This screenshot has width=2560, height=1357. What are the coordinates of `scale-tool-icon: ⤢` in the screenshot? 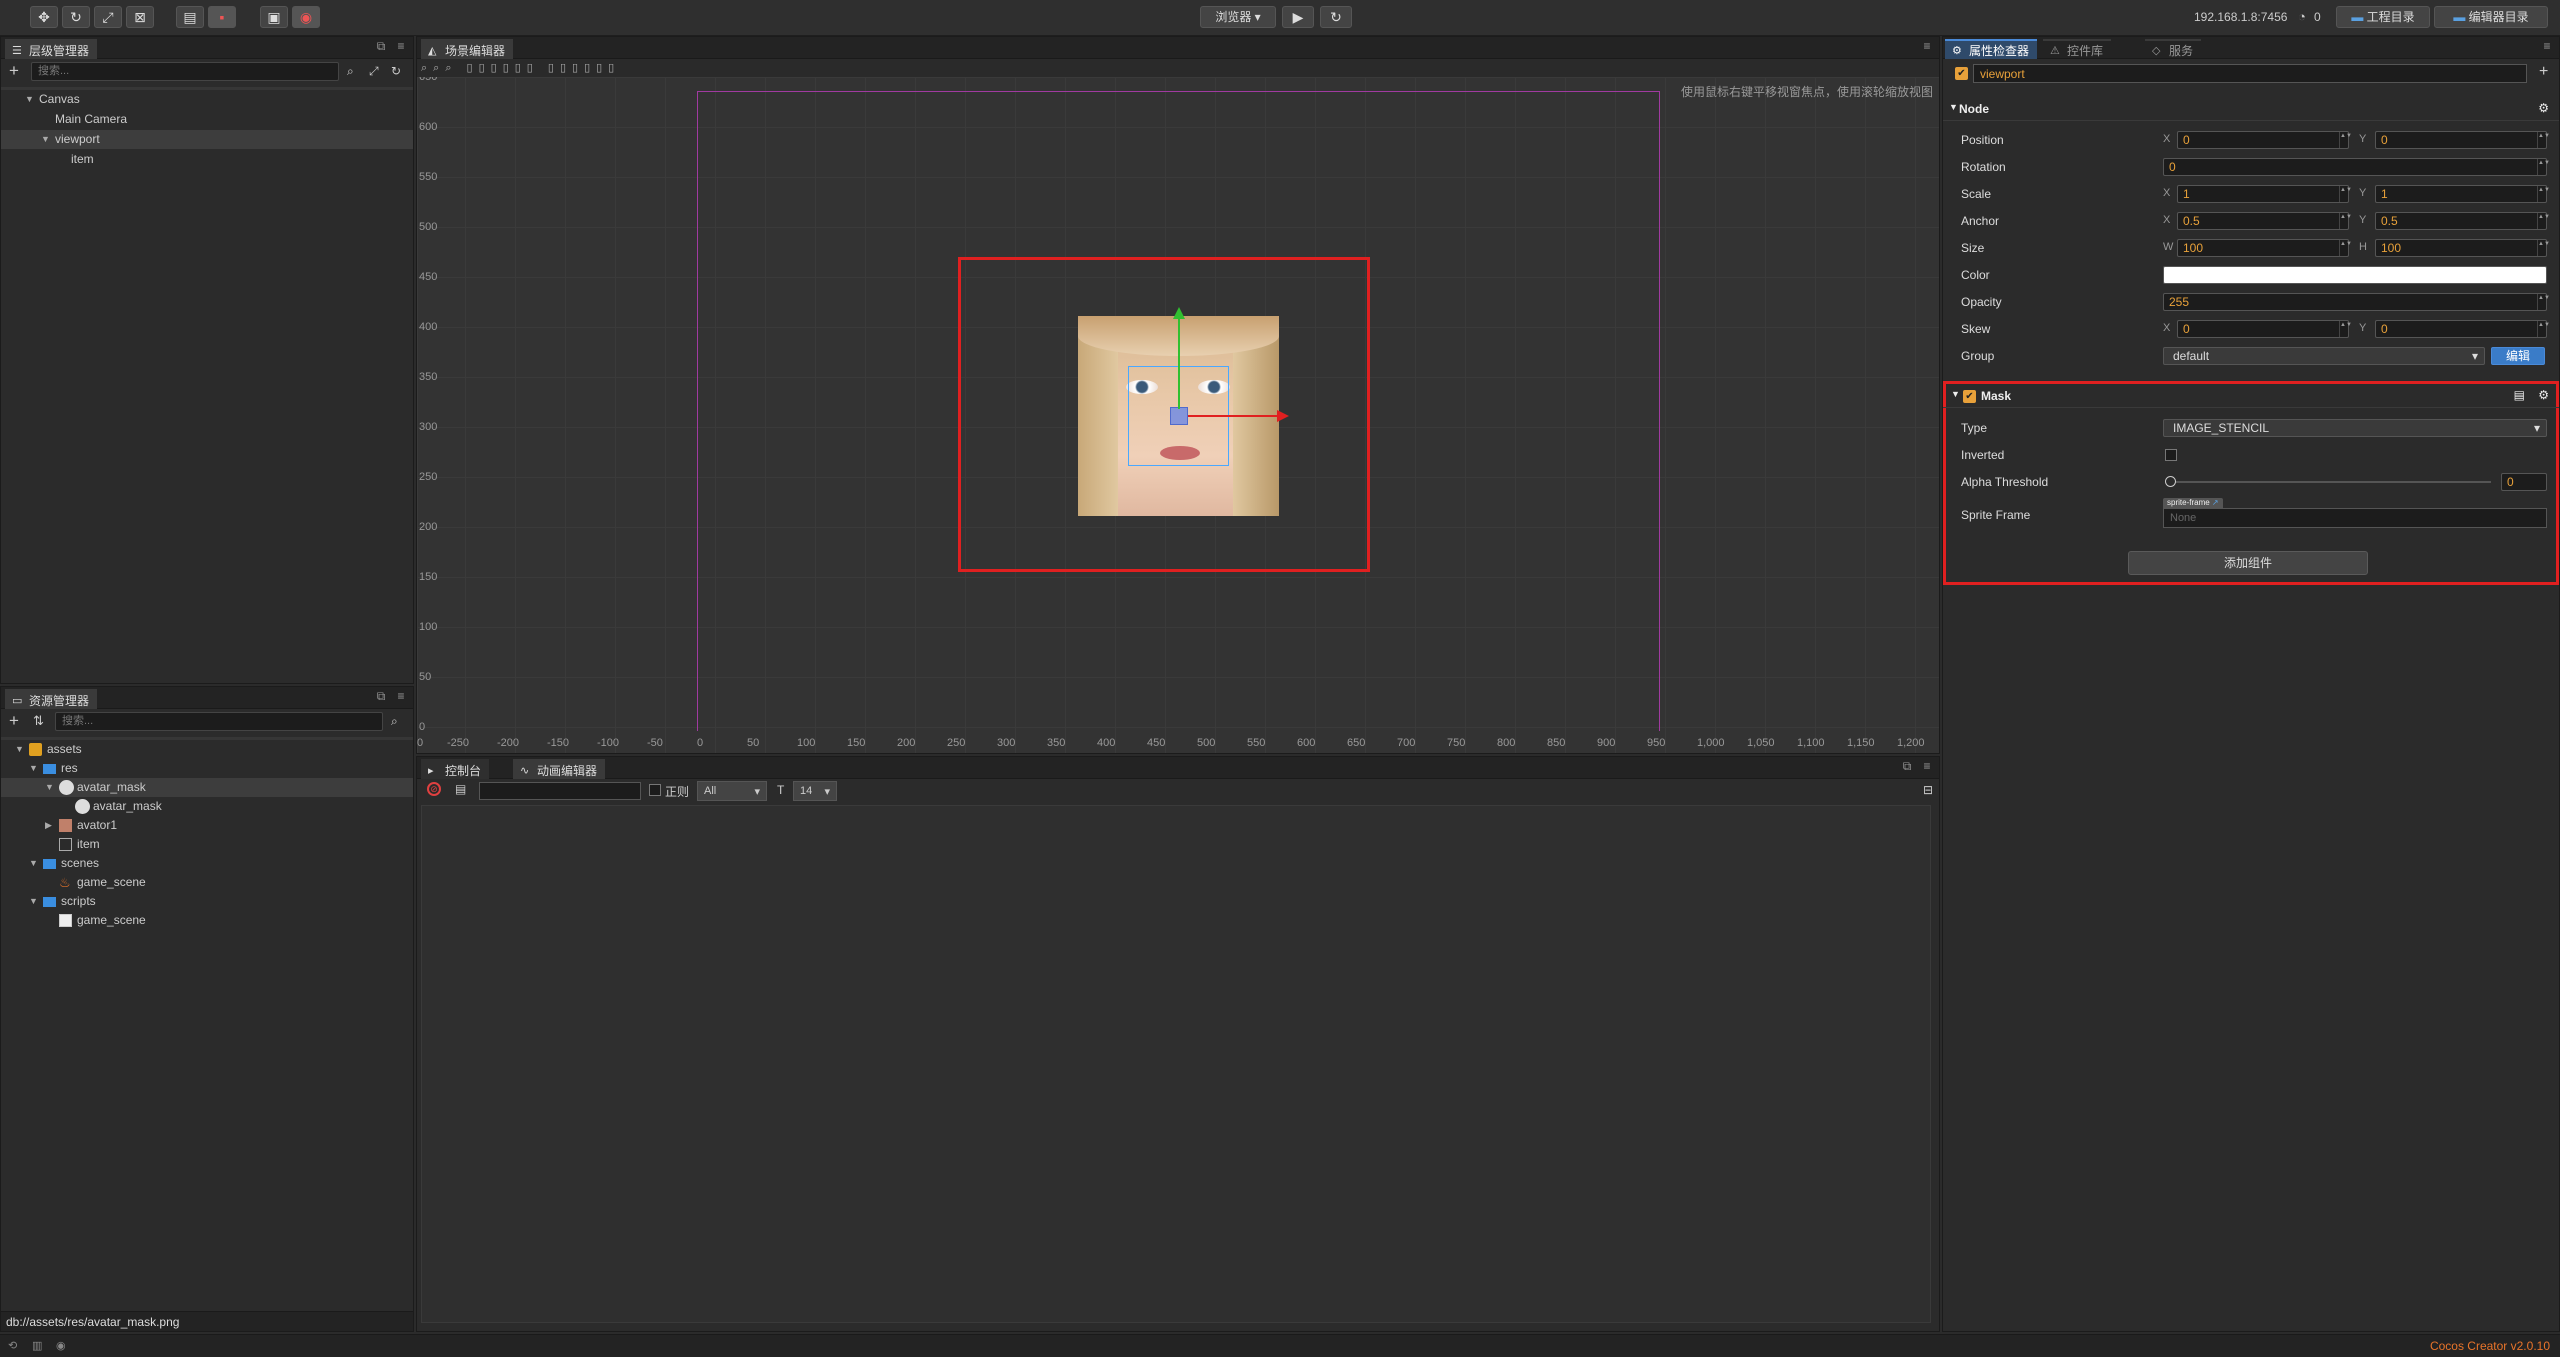 It's located at (108, 17).